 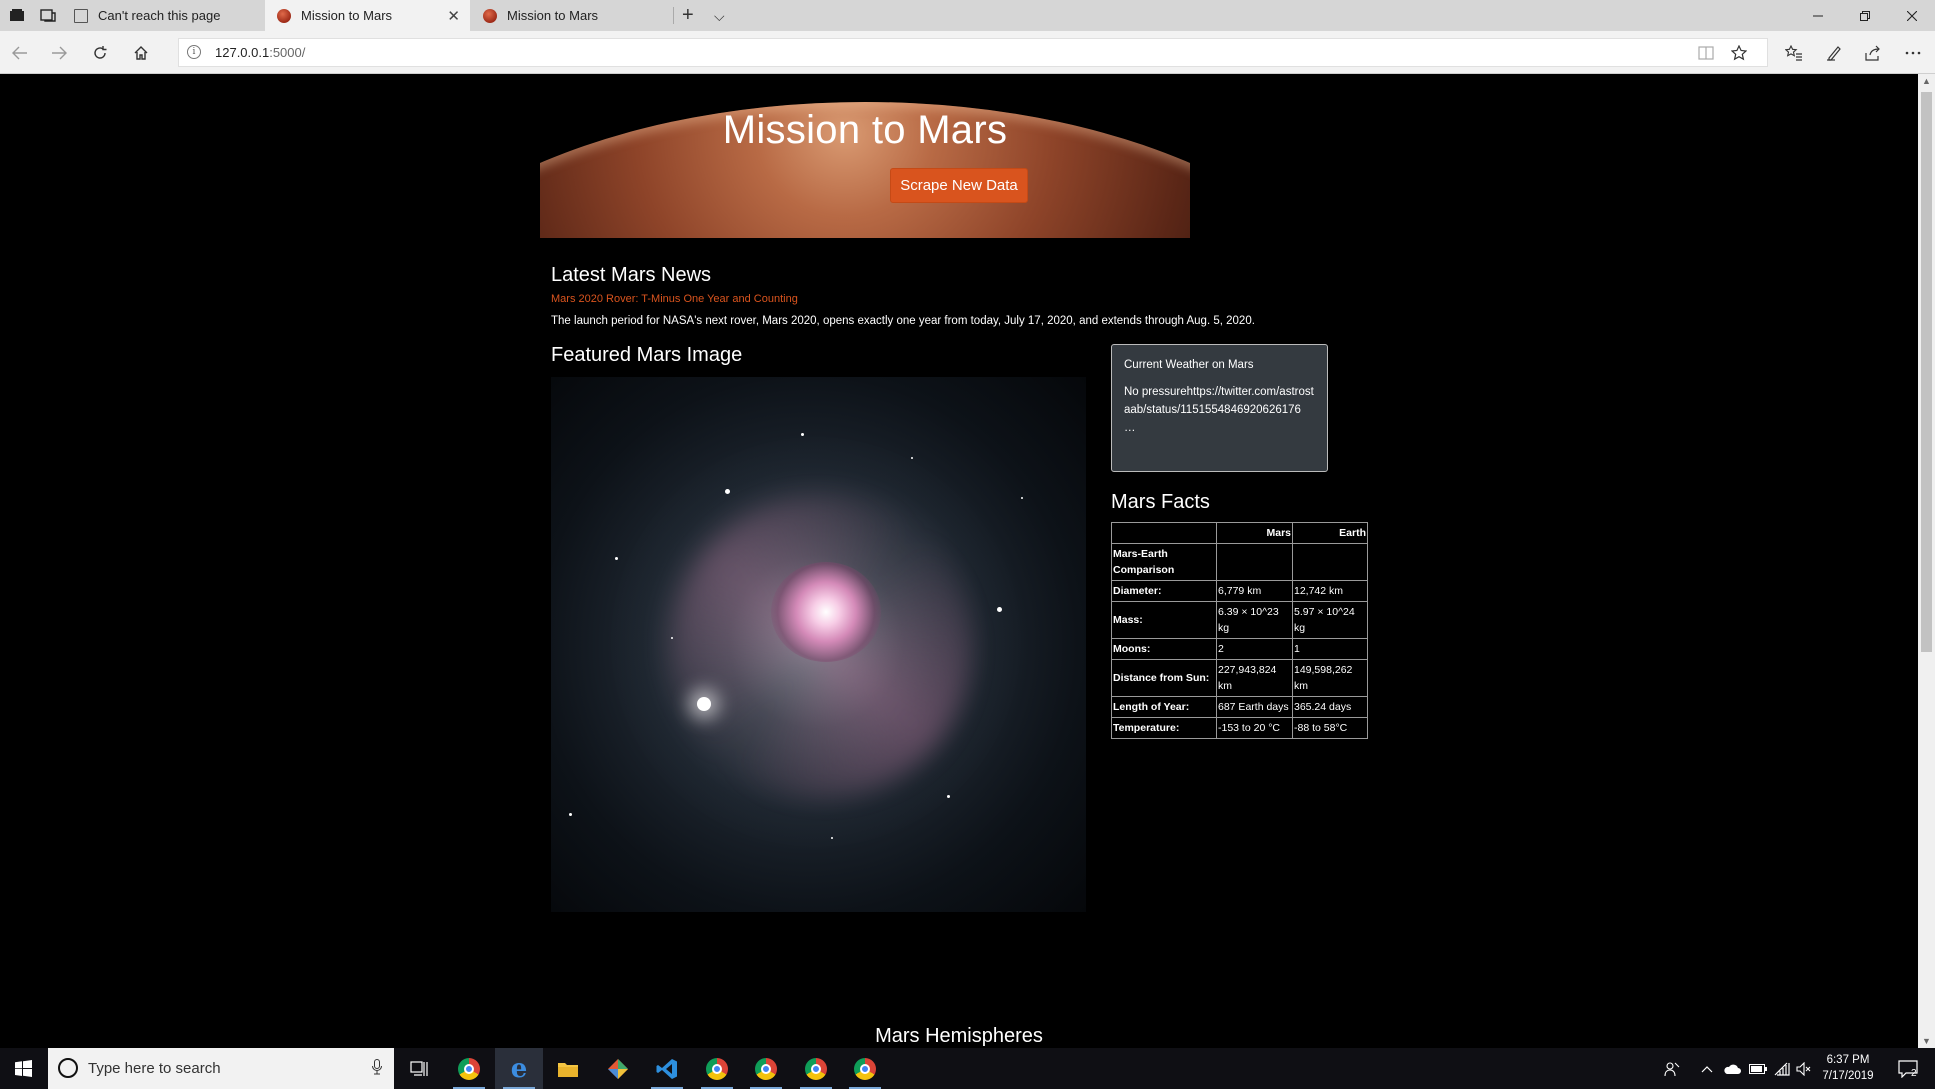 What do you see at coordinates (1254, 620) in the screenshot?
I see `table-cell: 6.39 × 10^23 kg` at bounding box center [1254, 620].